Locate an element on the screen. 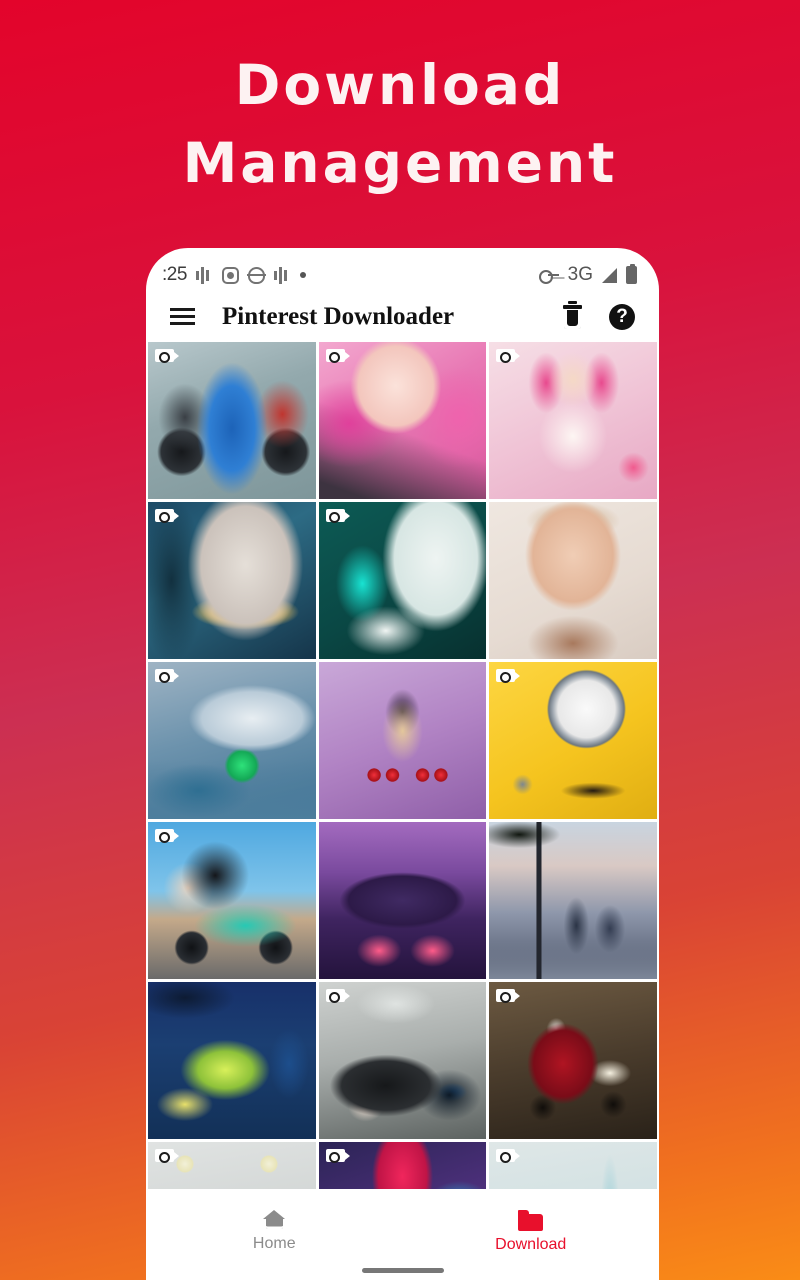 This screenshot has width=800, height=1280. vpn-key-icon is located at coordinates (548, 276).